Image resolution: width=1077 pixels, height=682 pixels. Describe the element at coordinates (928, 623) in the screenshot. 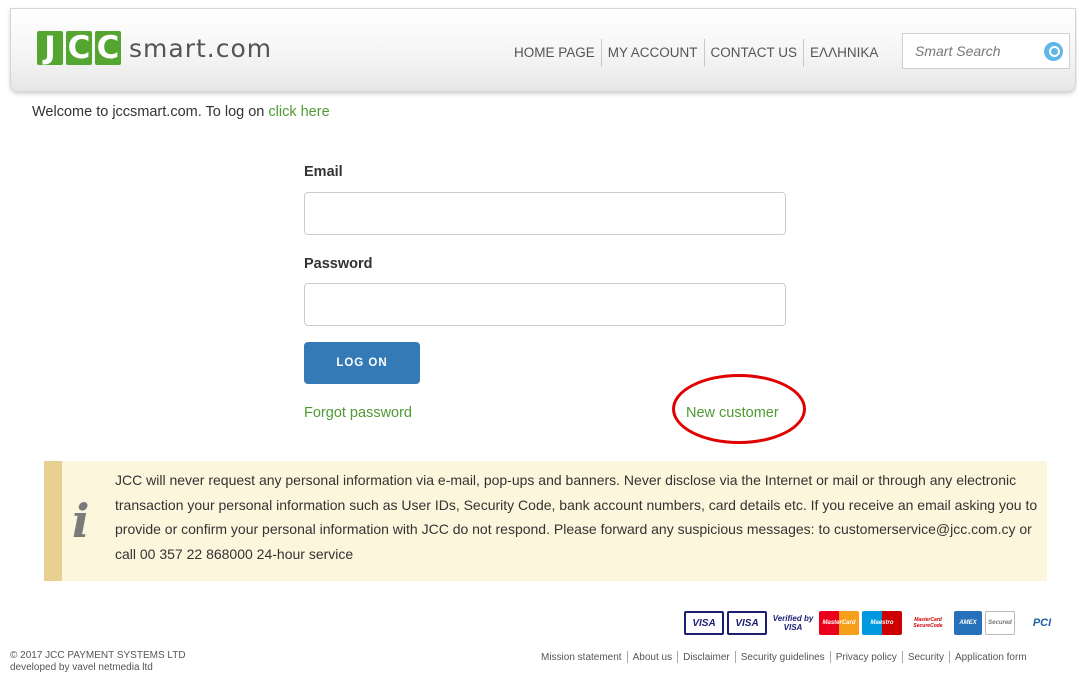

I see `mastercard-securecode-logo: MasterCard SecureCode` at that location.